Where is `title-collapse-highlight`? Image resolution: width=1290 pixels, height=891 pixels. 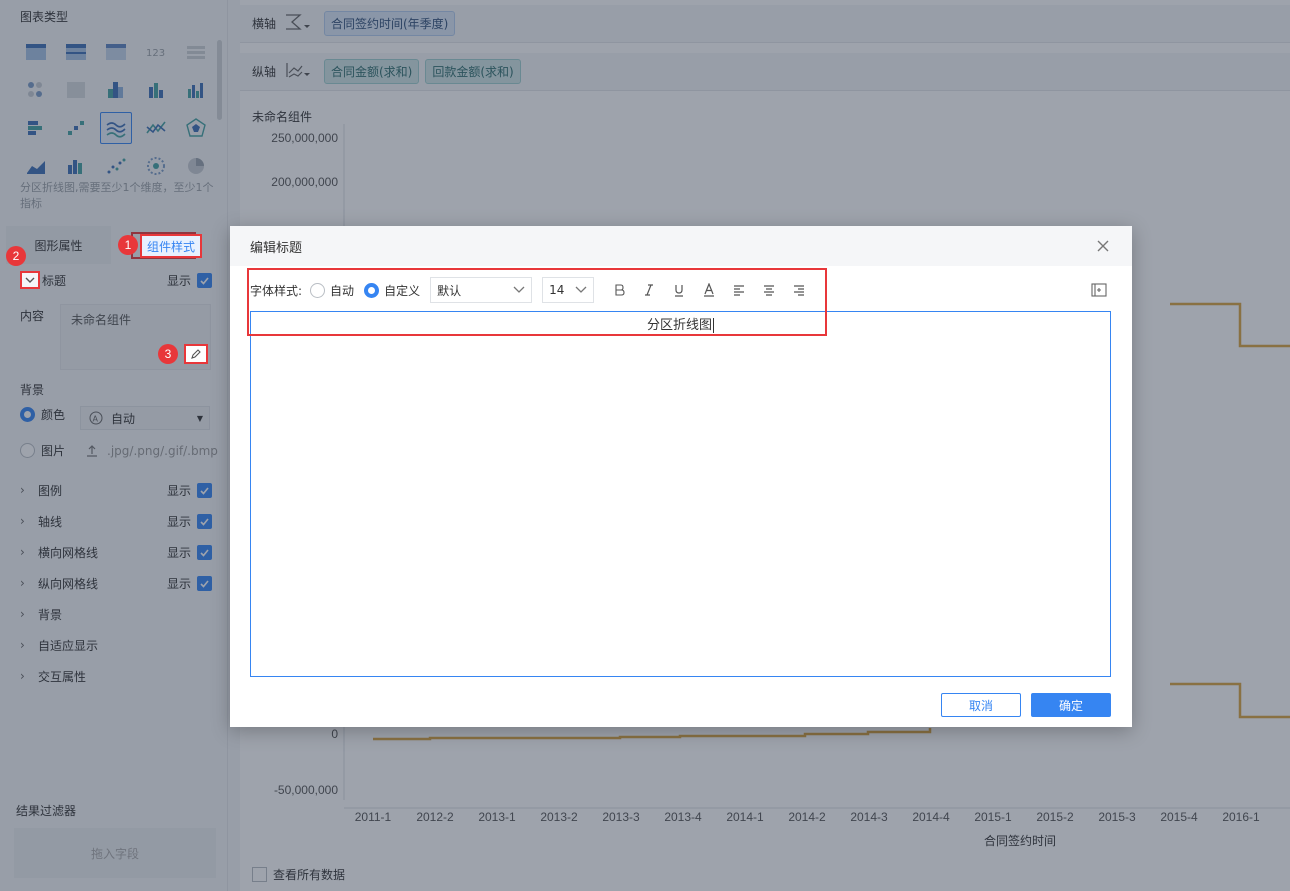 title-collapse-highlight is located at coordinates (30, 280).